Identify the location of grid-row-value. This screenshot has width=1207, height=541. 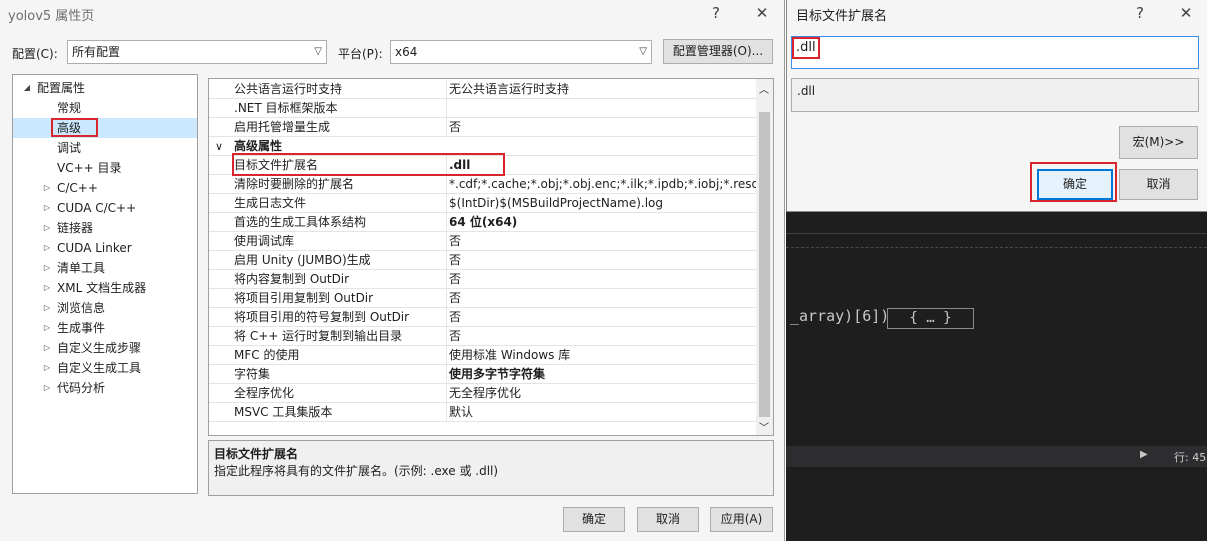
(602, 108).